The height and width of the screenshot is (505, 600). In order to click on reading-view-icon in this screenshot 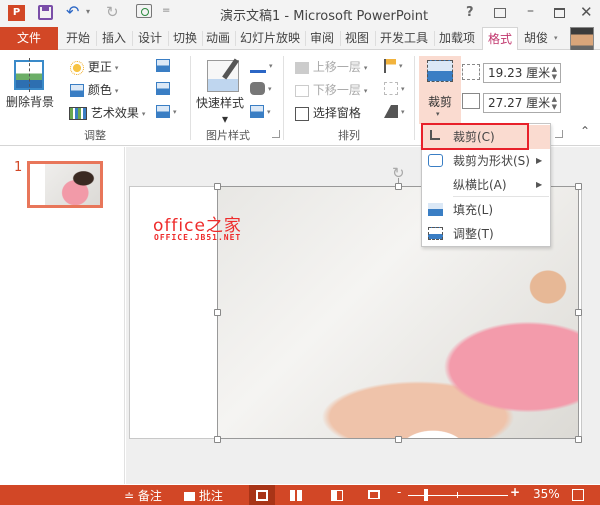, I will do `click(337, 495)`.